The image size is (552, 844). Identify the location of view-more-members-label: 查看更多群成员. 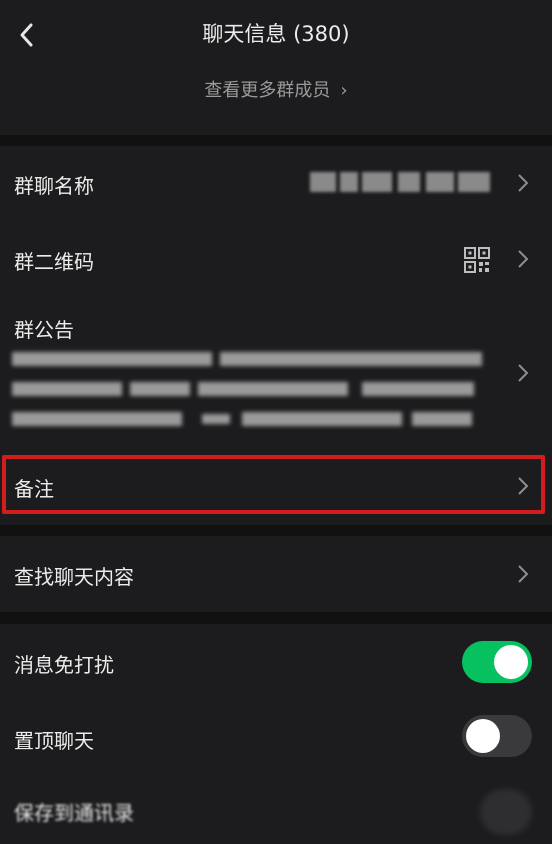
(267, 90).